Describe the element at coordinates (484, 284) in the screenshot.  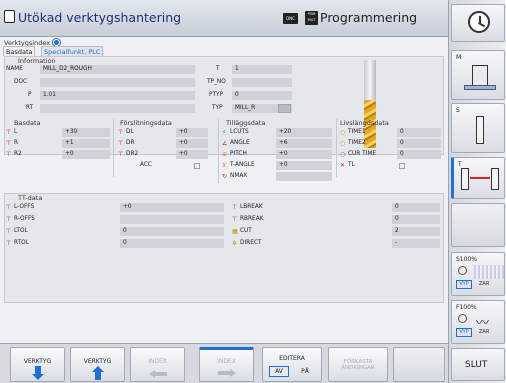
I see `zar-label-1: ZAR` at that location.